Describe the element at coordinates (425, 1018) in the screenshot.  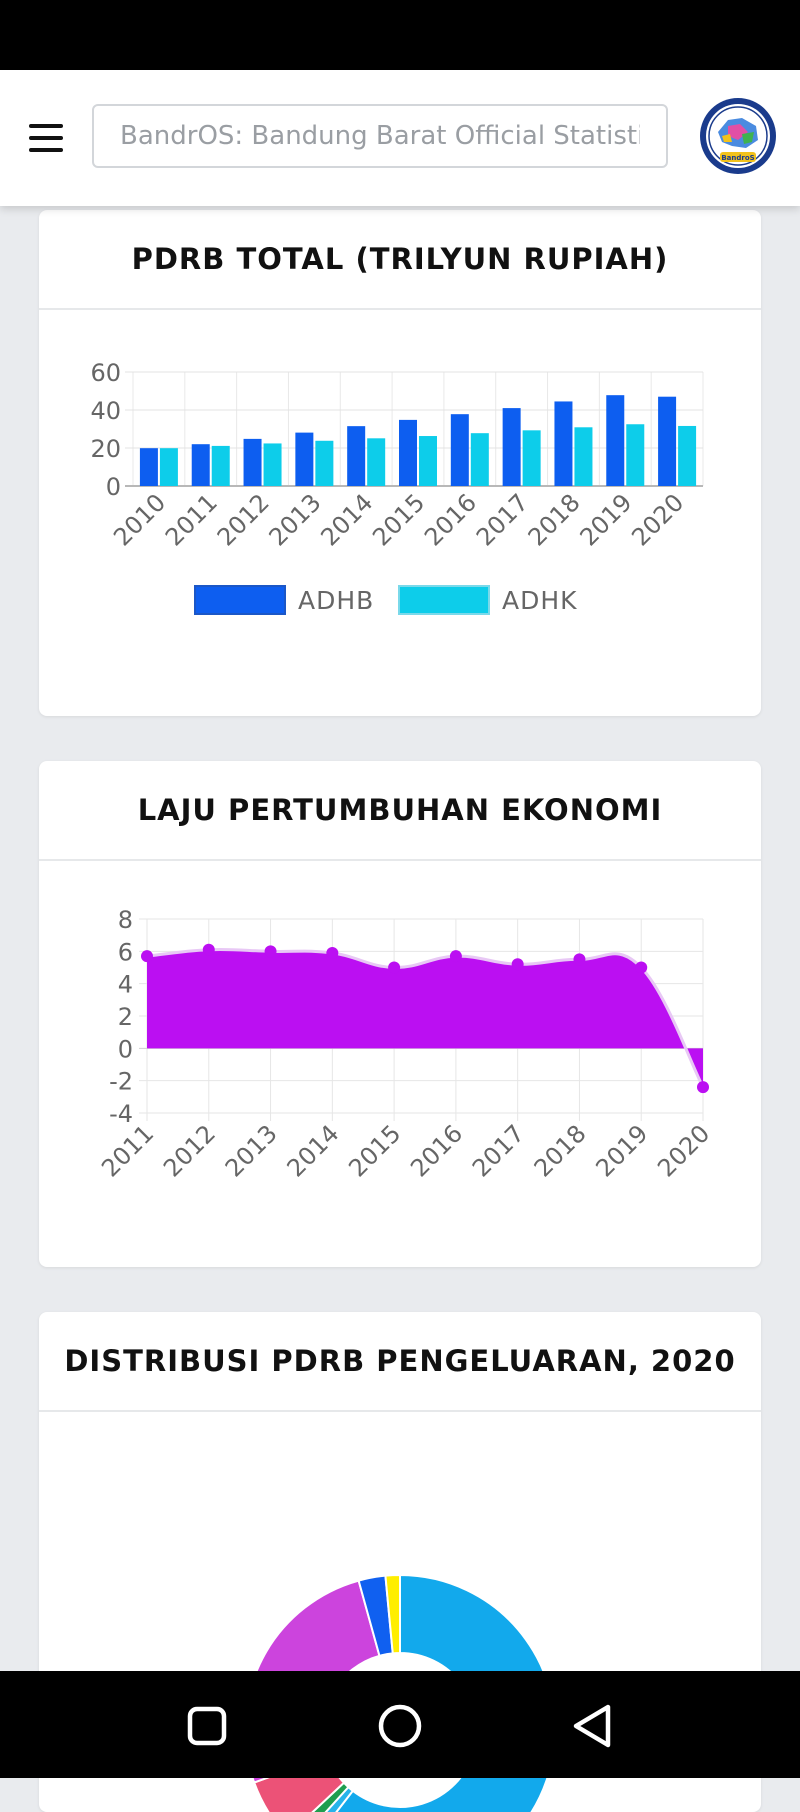
I see `growth-area` at that location.